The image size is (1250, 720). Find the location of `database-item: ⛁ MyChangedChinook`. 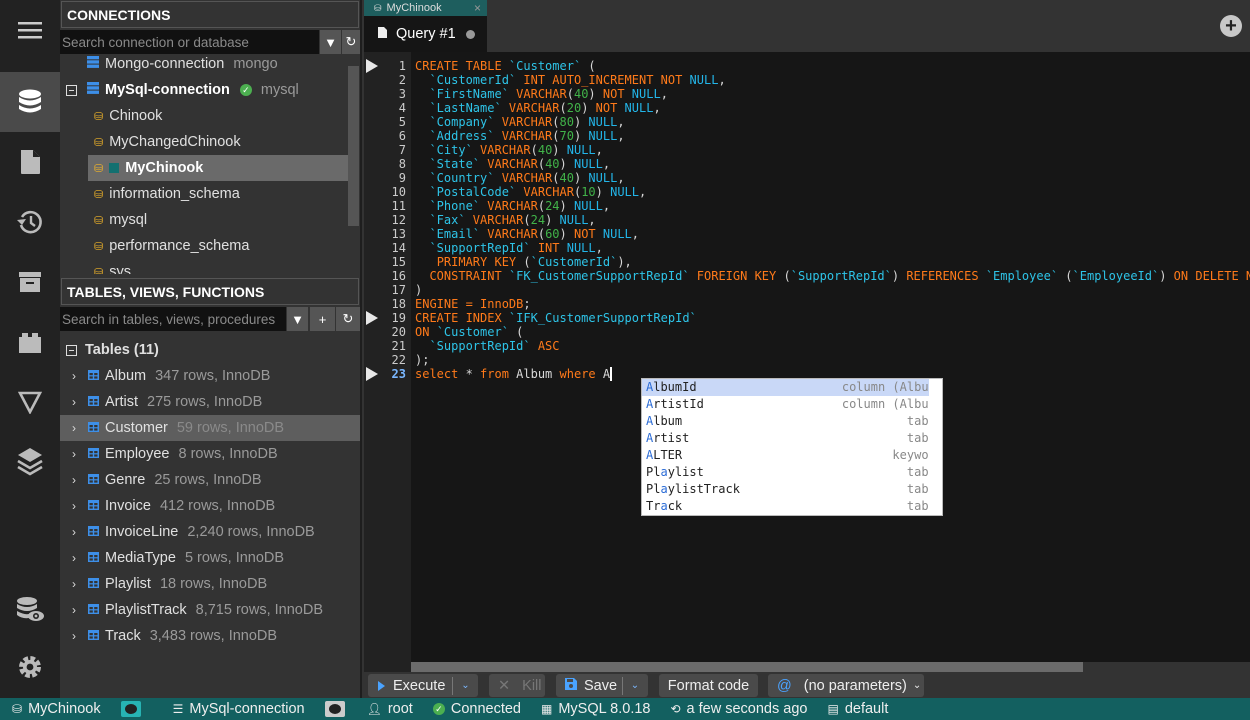

database-item: ⛁ MyChangedChinook is located at coordinates (218, 142).